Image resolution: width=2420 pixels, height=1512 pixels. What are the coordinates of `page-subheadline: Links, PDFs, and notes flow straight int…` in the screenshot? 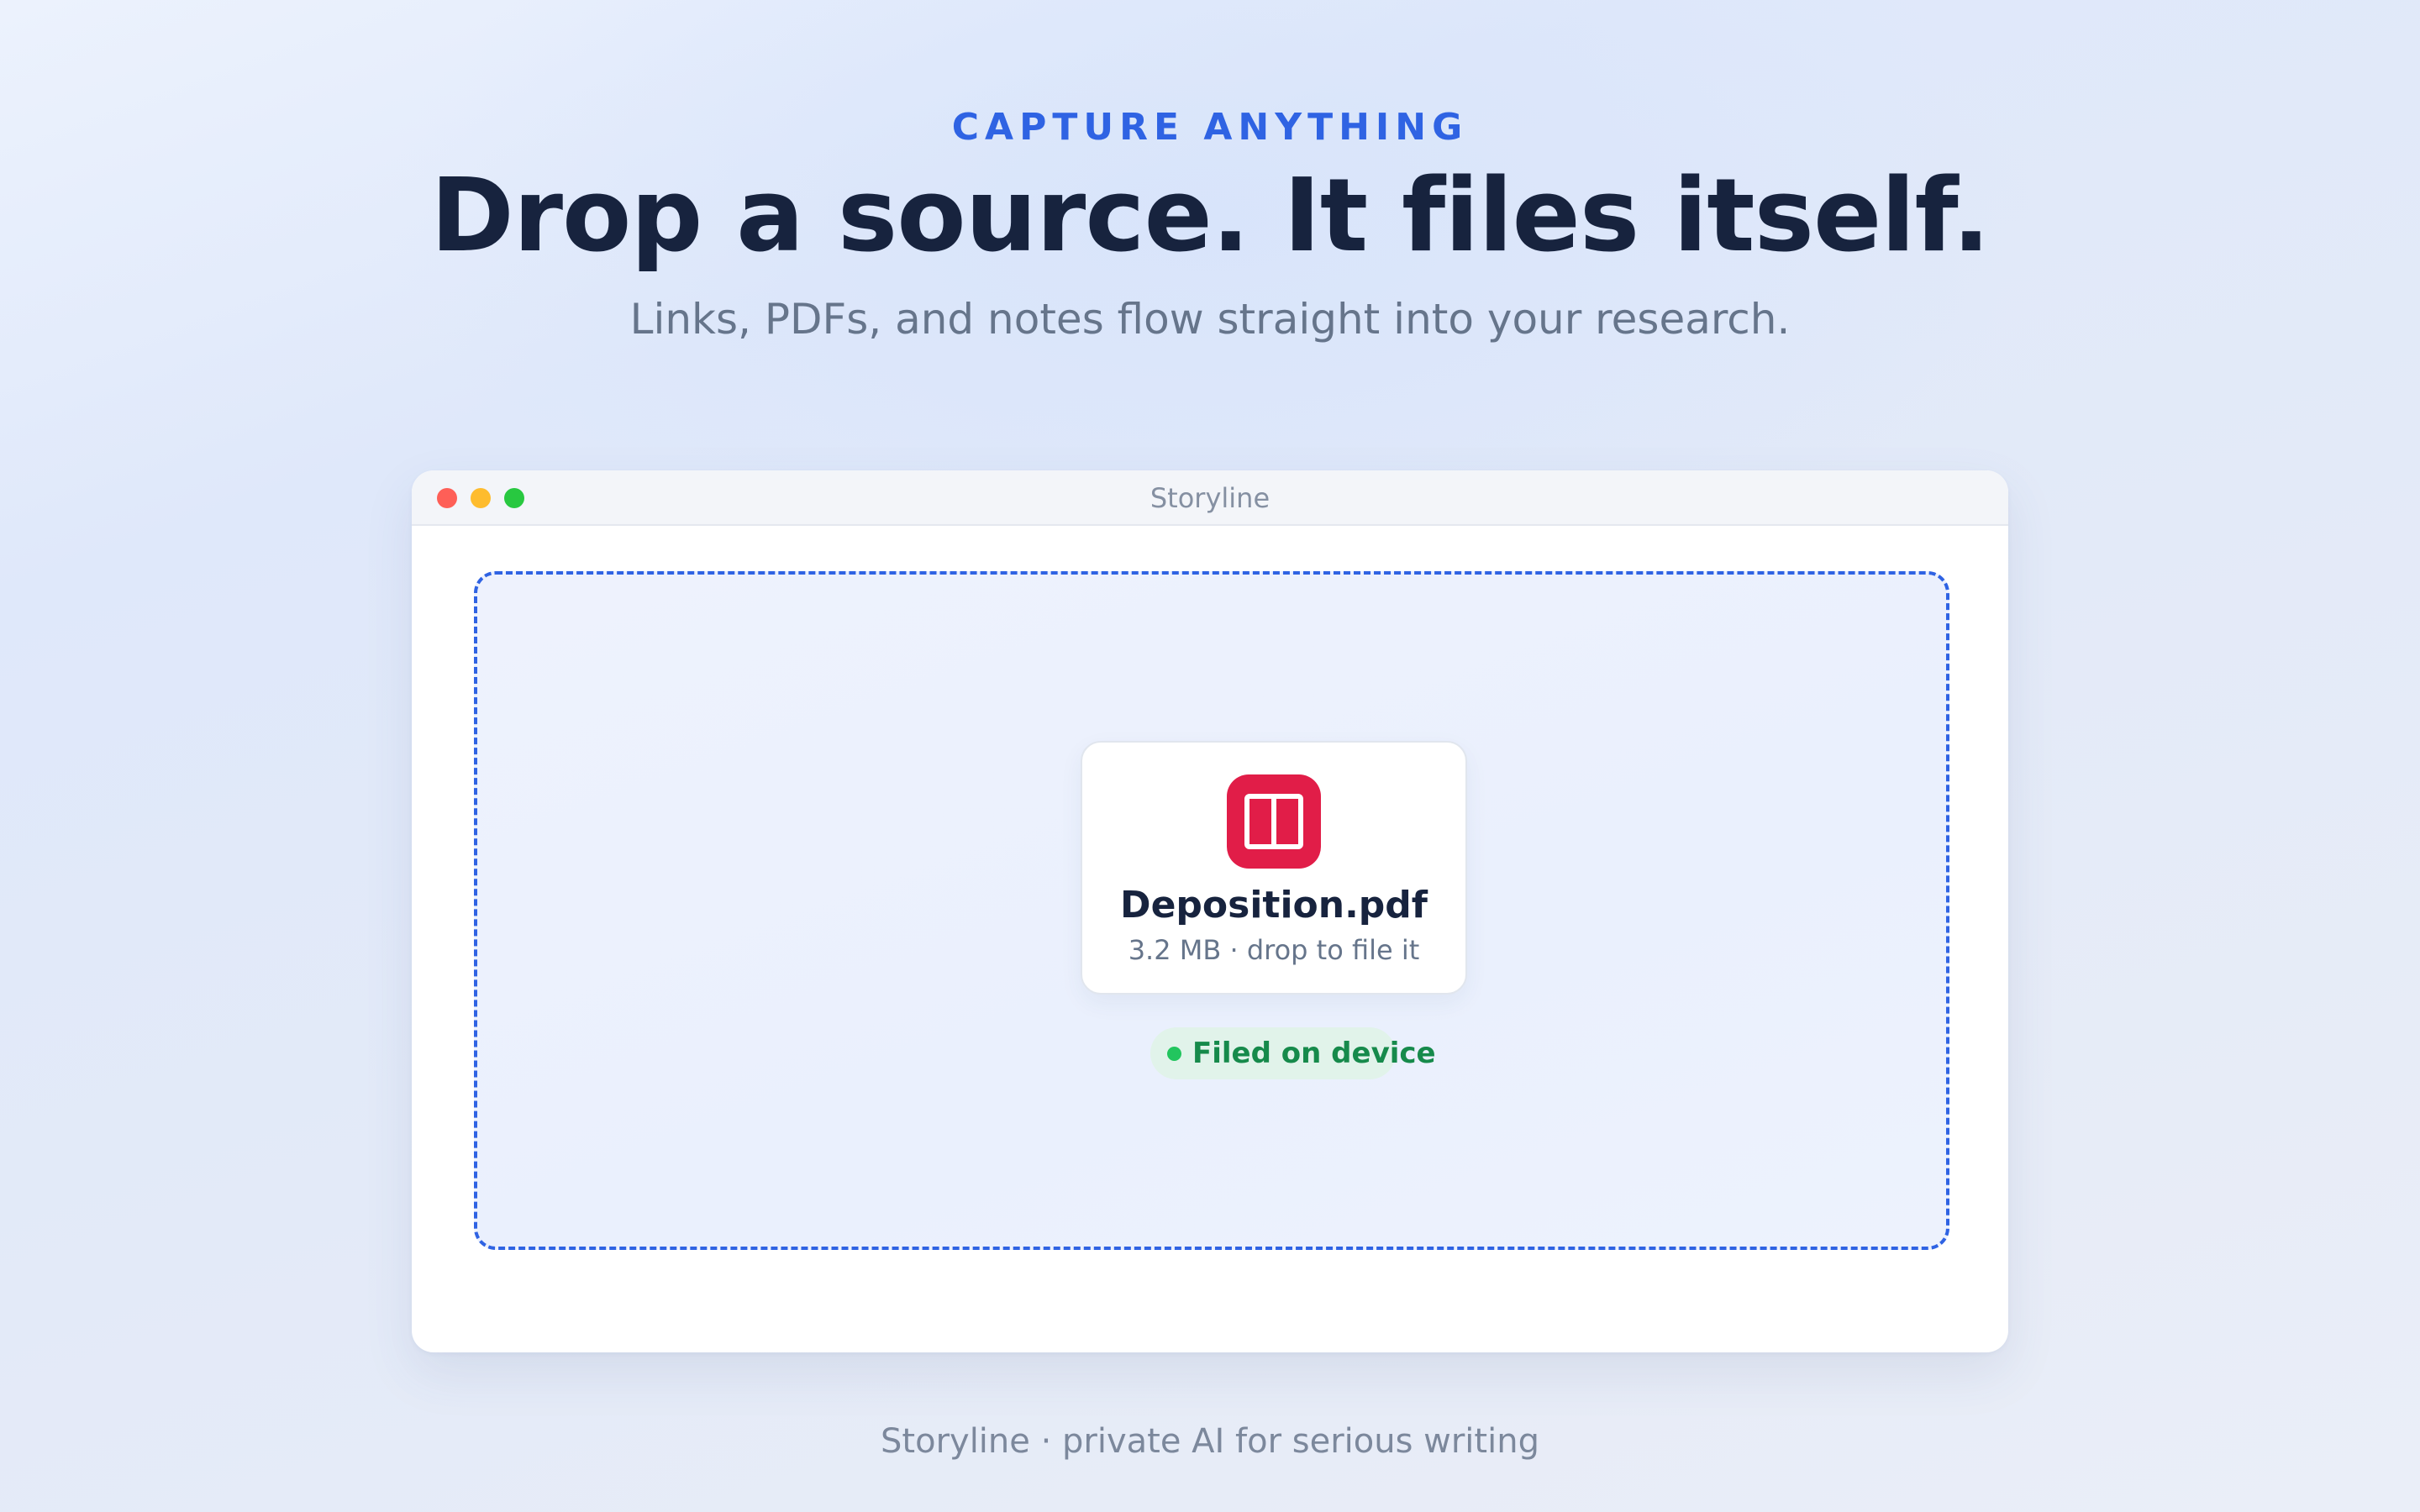 It's located at (1210, 319).